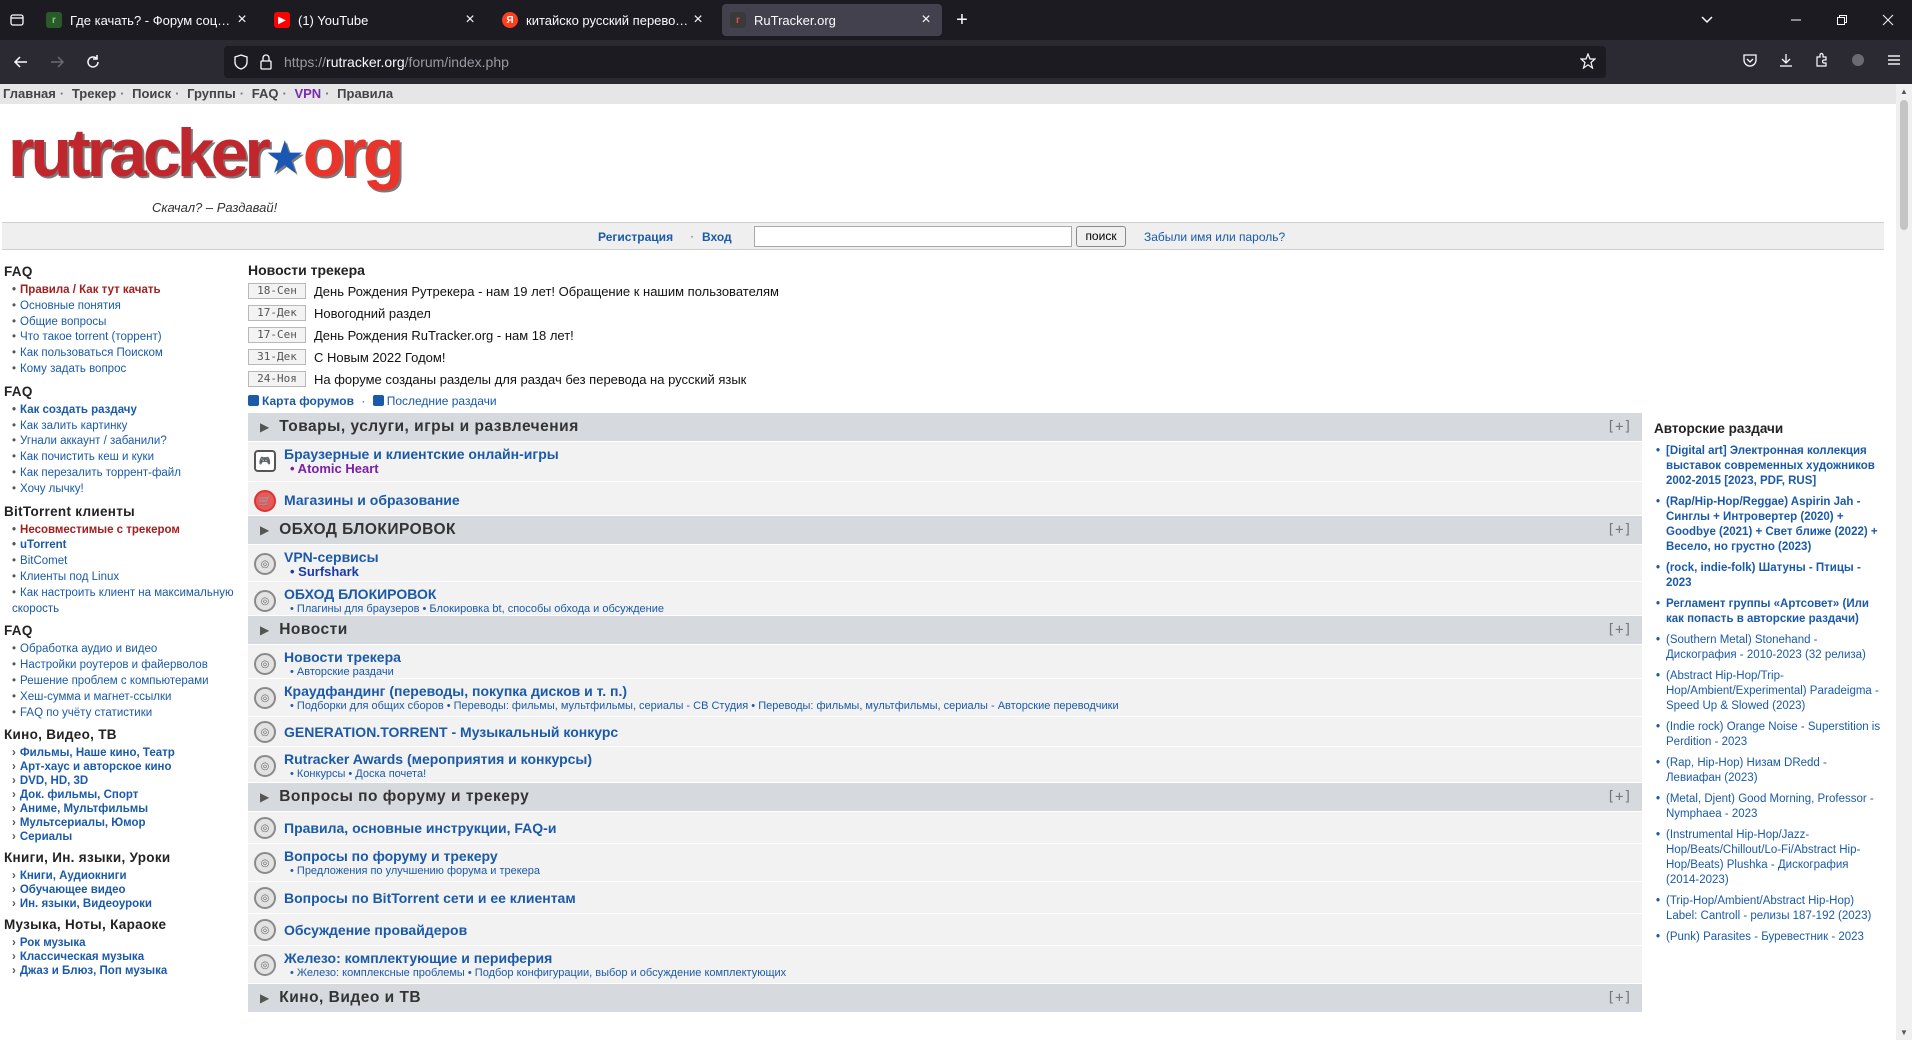  What do you see at coordinates (127, 971) in the screenshot?
I see `sidebar-link: Джаз и Блюз, Поп музыка` at bounding box center [127, 971].